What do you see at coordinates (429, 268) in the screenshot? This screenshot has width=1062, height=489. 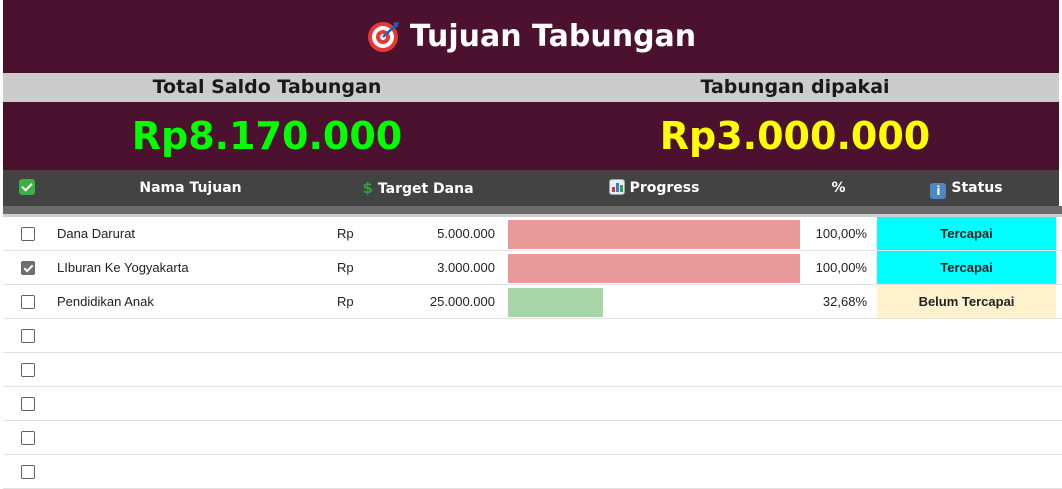 I see `target-amount-cell: 3.000.000` at bounding box center [429, 268].